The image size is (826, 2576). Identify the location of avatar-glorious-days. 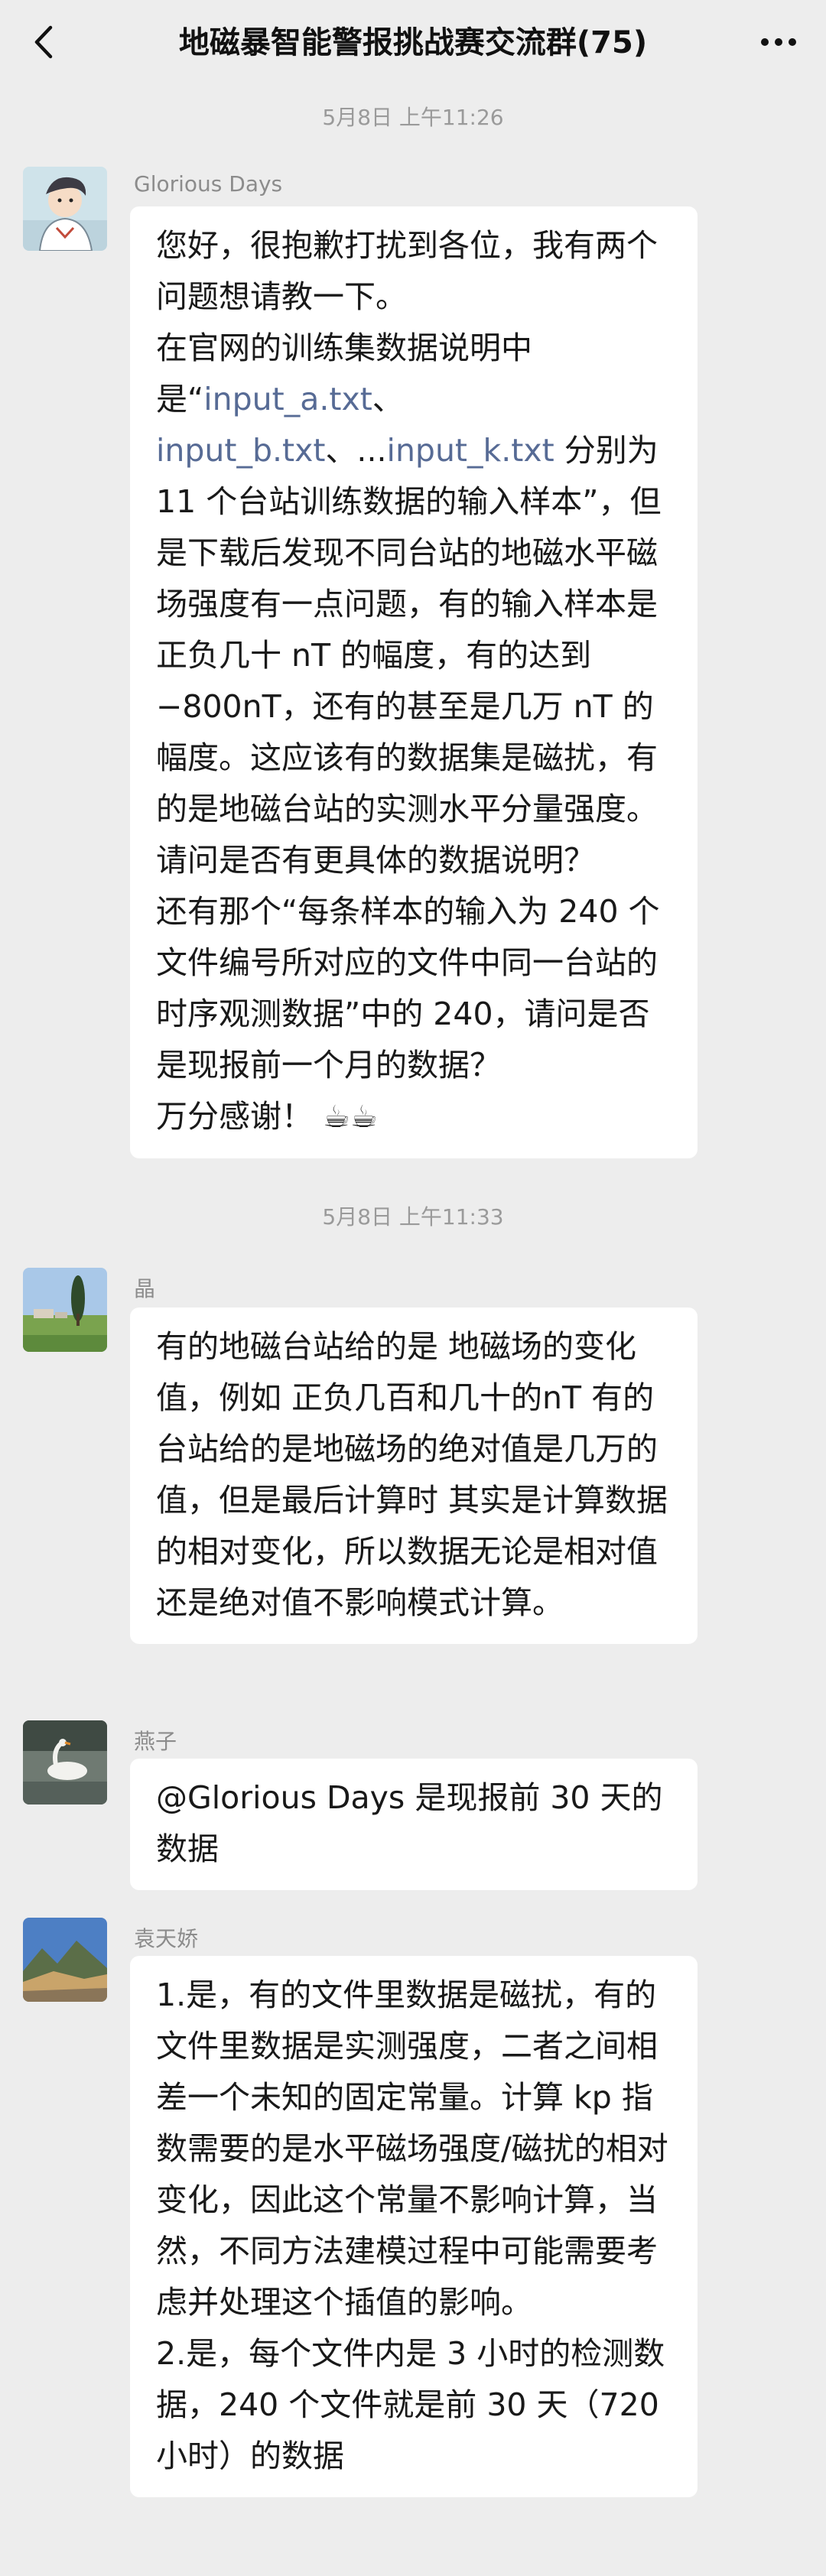
(65, 209).